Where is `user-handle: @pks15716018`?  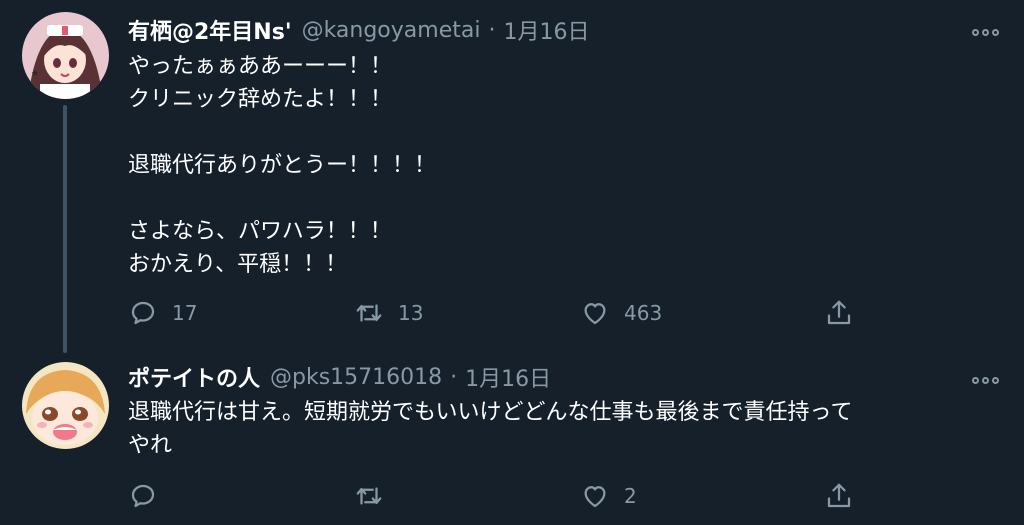
user-handle: @pks15716018 is located at coordinates (356, 377).